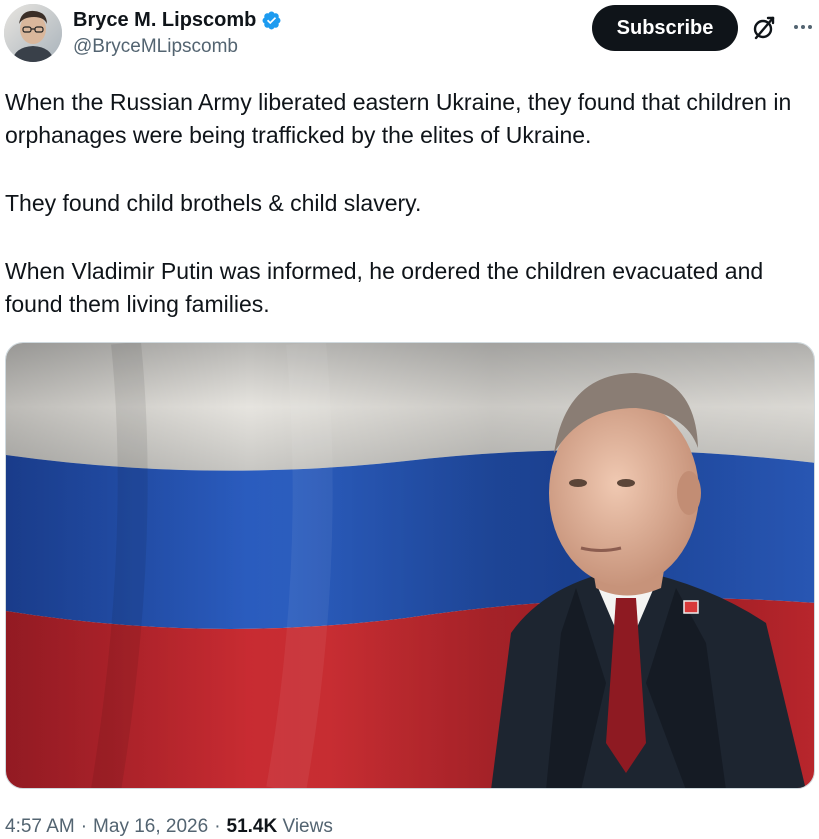  Describe the element at coordinates (764, 28) in the screenshot. I see `grok-icon` at that location.